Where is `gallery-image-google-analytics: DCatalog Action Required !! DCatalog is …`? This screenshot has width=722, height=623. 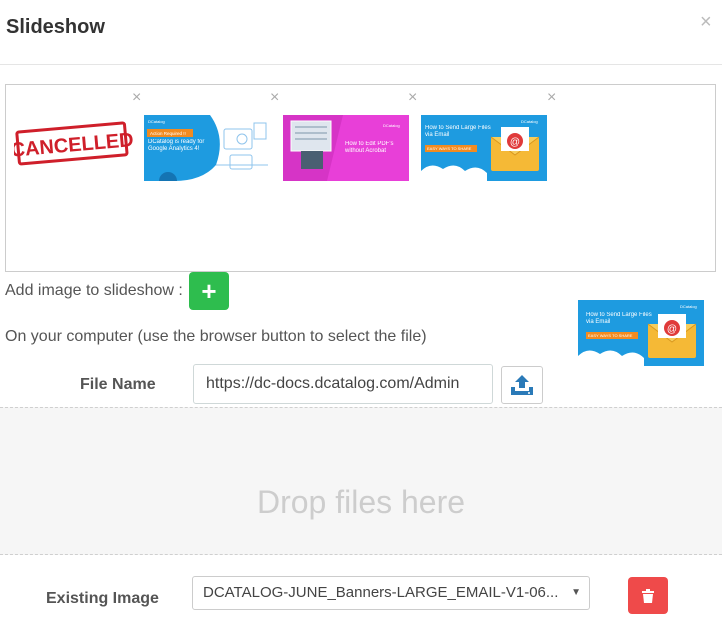 gallery-image-google-analytics: DCatalog Action Required !! DCatalog is … is located at coordinates (207, 152).